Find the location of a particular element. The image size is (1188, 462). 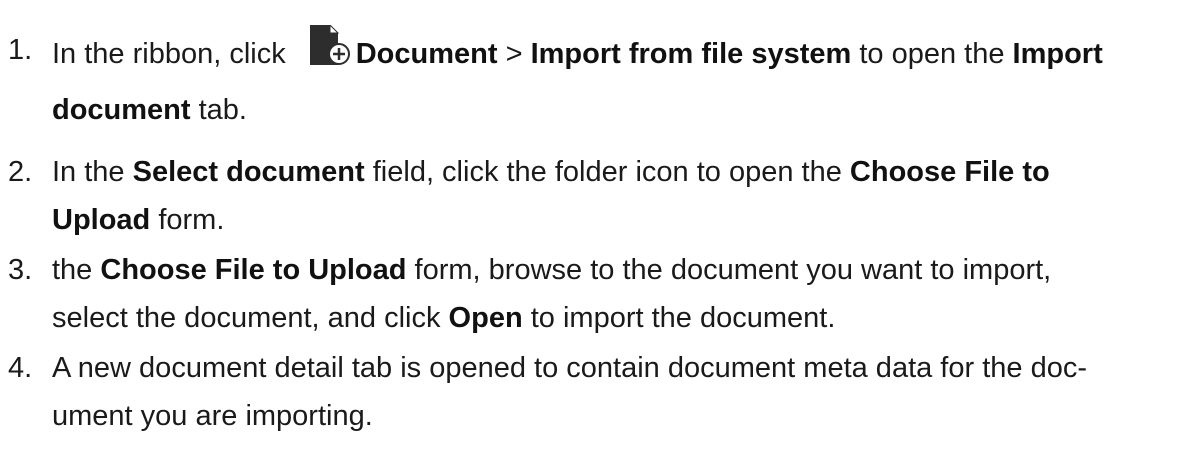

step-line: Upload form. is located at coordinates (612, 220).